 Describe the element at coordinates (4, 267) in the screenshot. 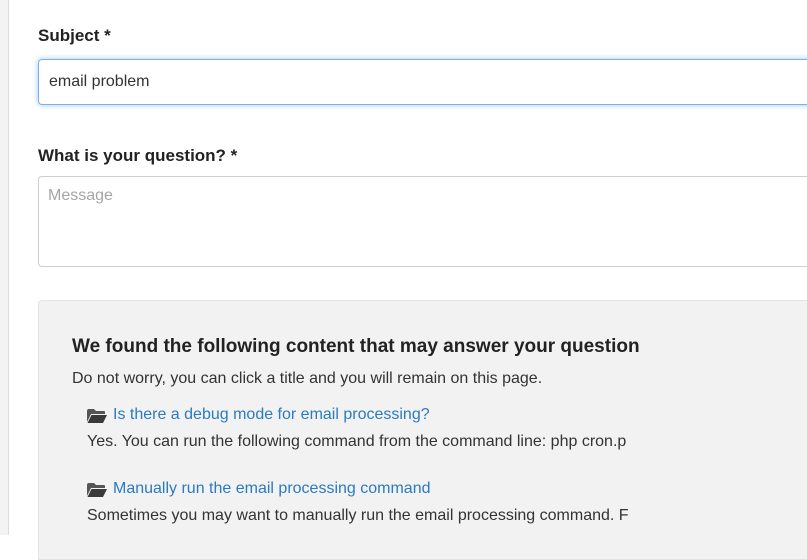

I see `left-border-strip` at that location.